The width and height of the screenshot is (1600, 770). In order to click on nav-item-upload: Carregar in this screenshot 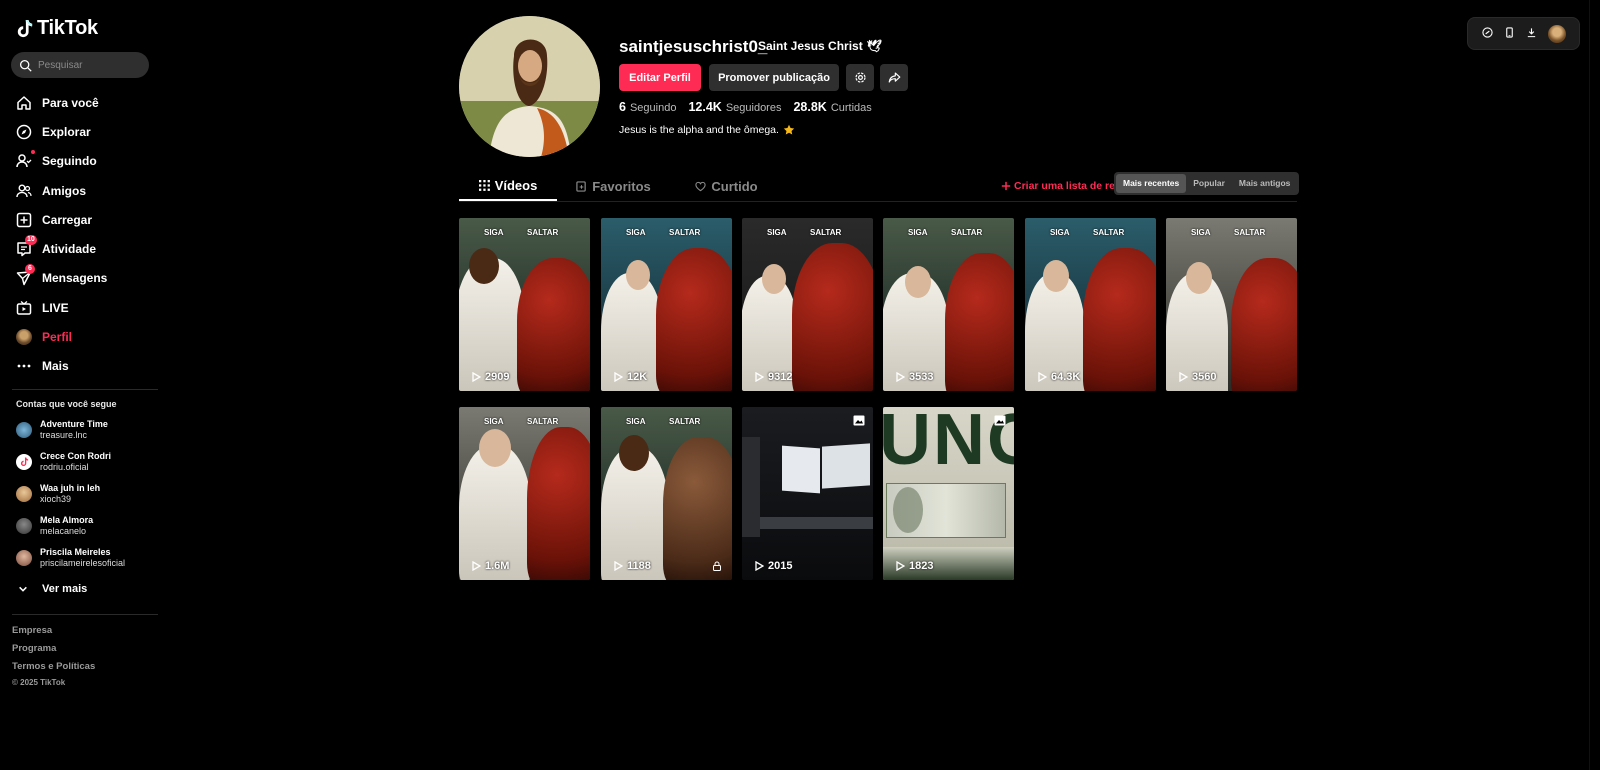, I will do `click(86, 219)`.